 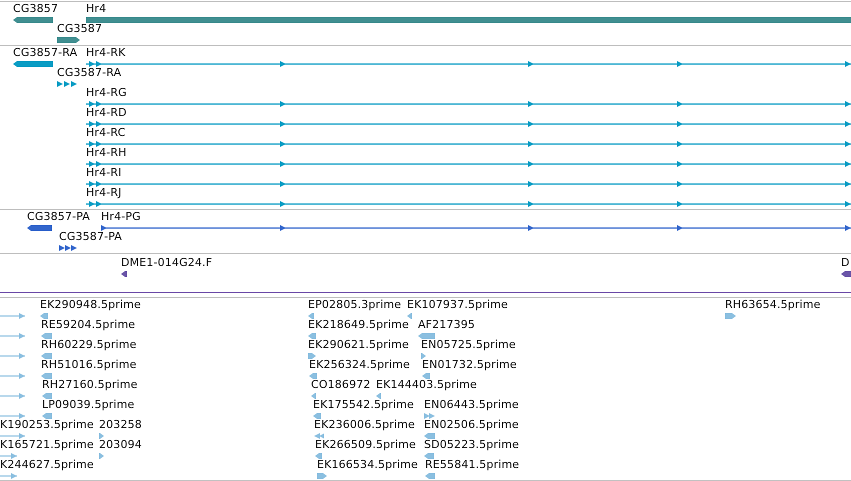 What do you see at coordinates (90, 305) in the screenshot?
I see `feature-label: EK290948.5prime` at bounding box center [90, 305].